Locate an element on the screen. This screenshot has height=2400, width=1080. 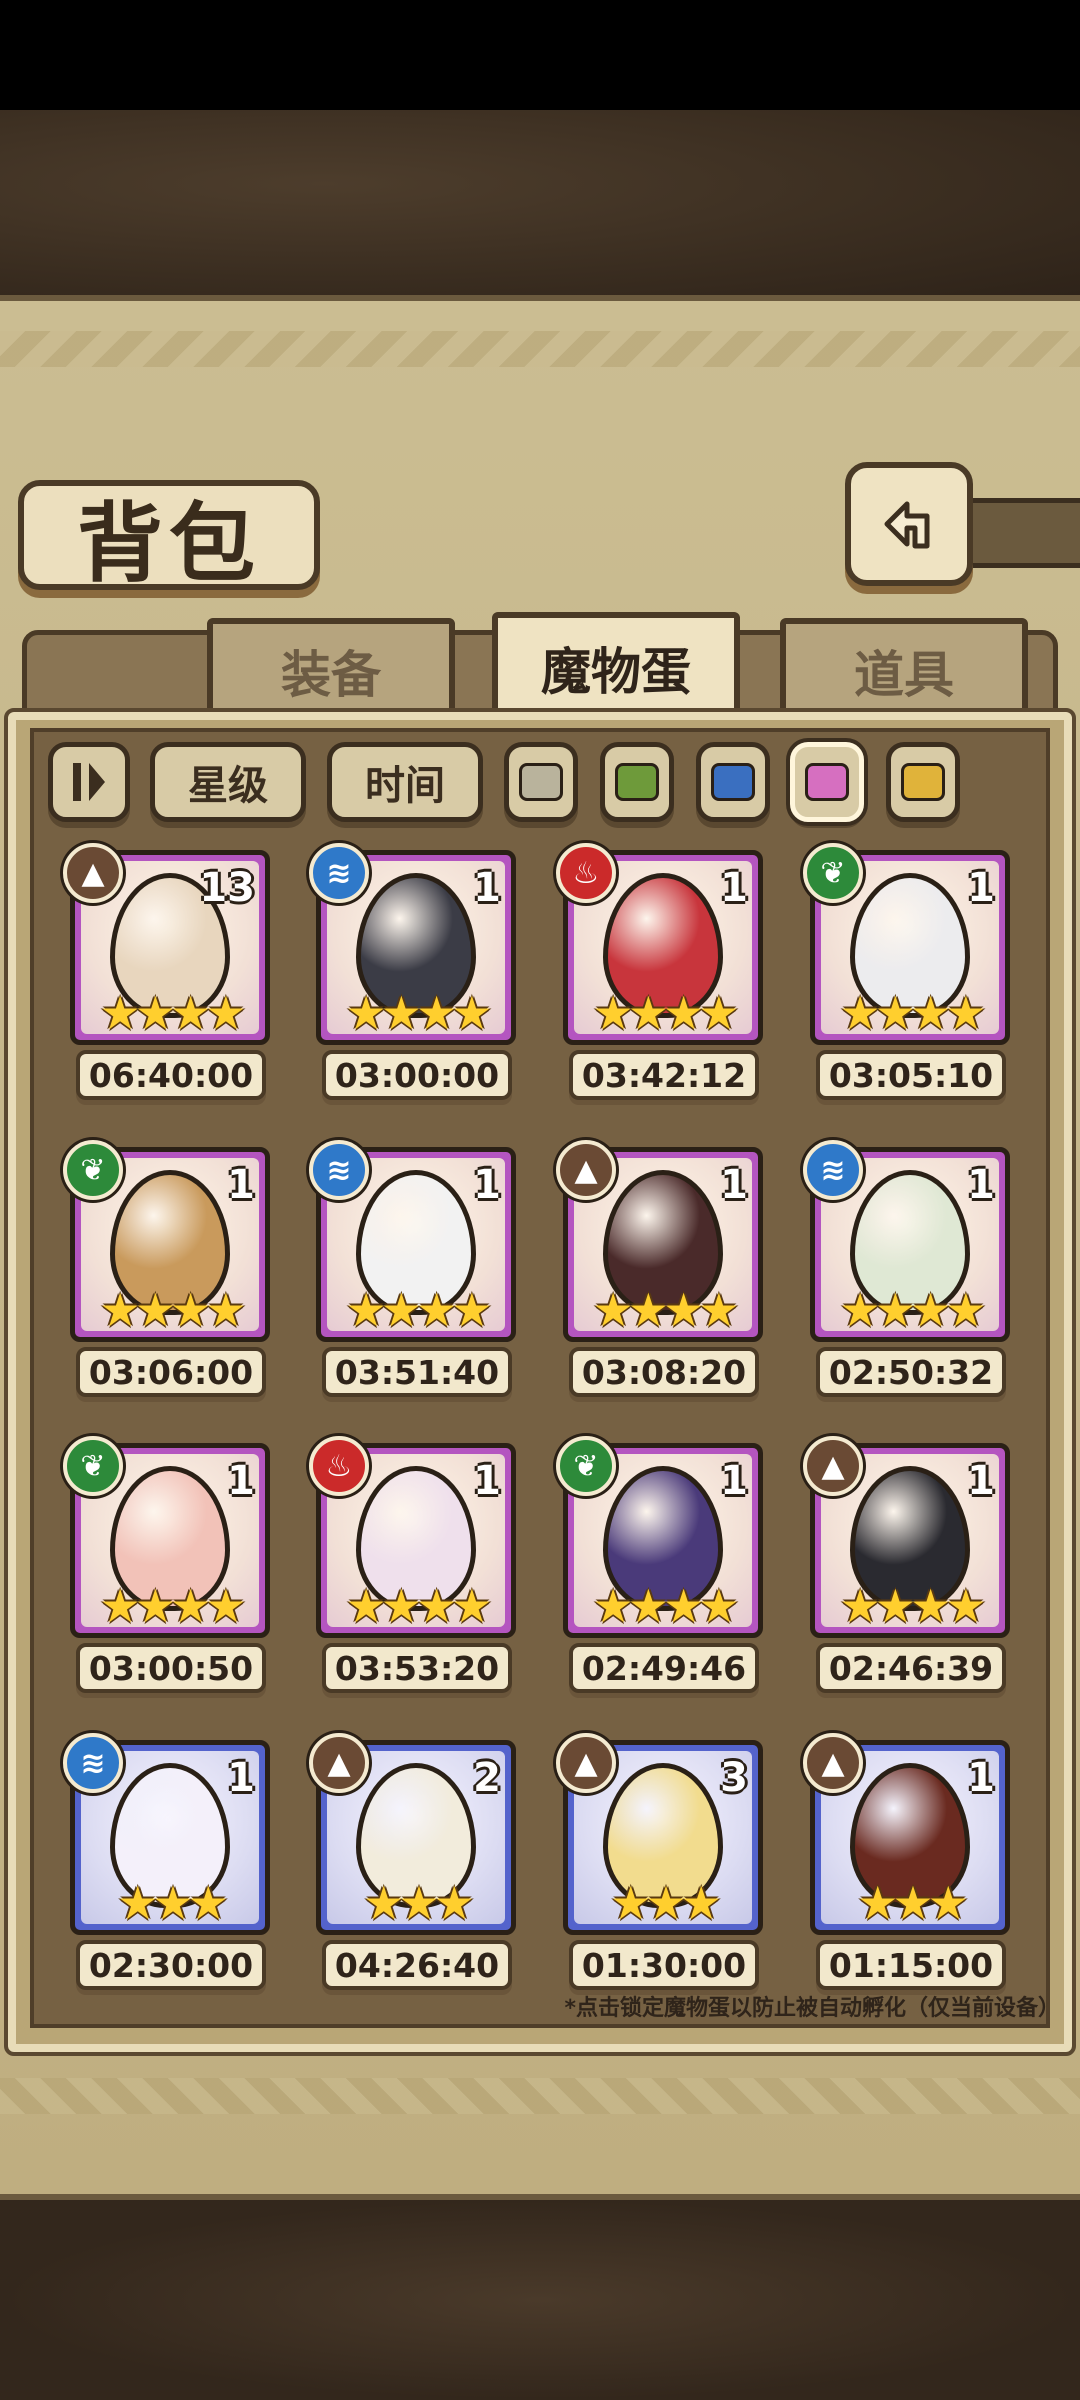
hatch-timer: 03:00:50 is located at coordinates (171, 1668).